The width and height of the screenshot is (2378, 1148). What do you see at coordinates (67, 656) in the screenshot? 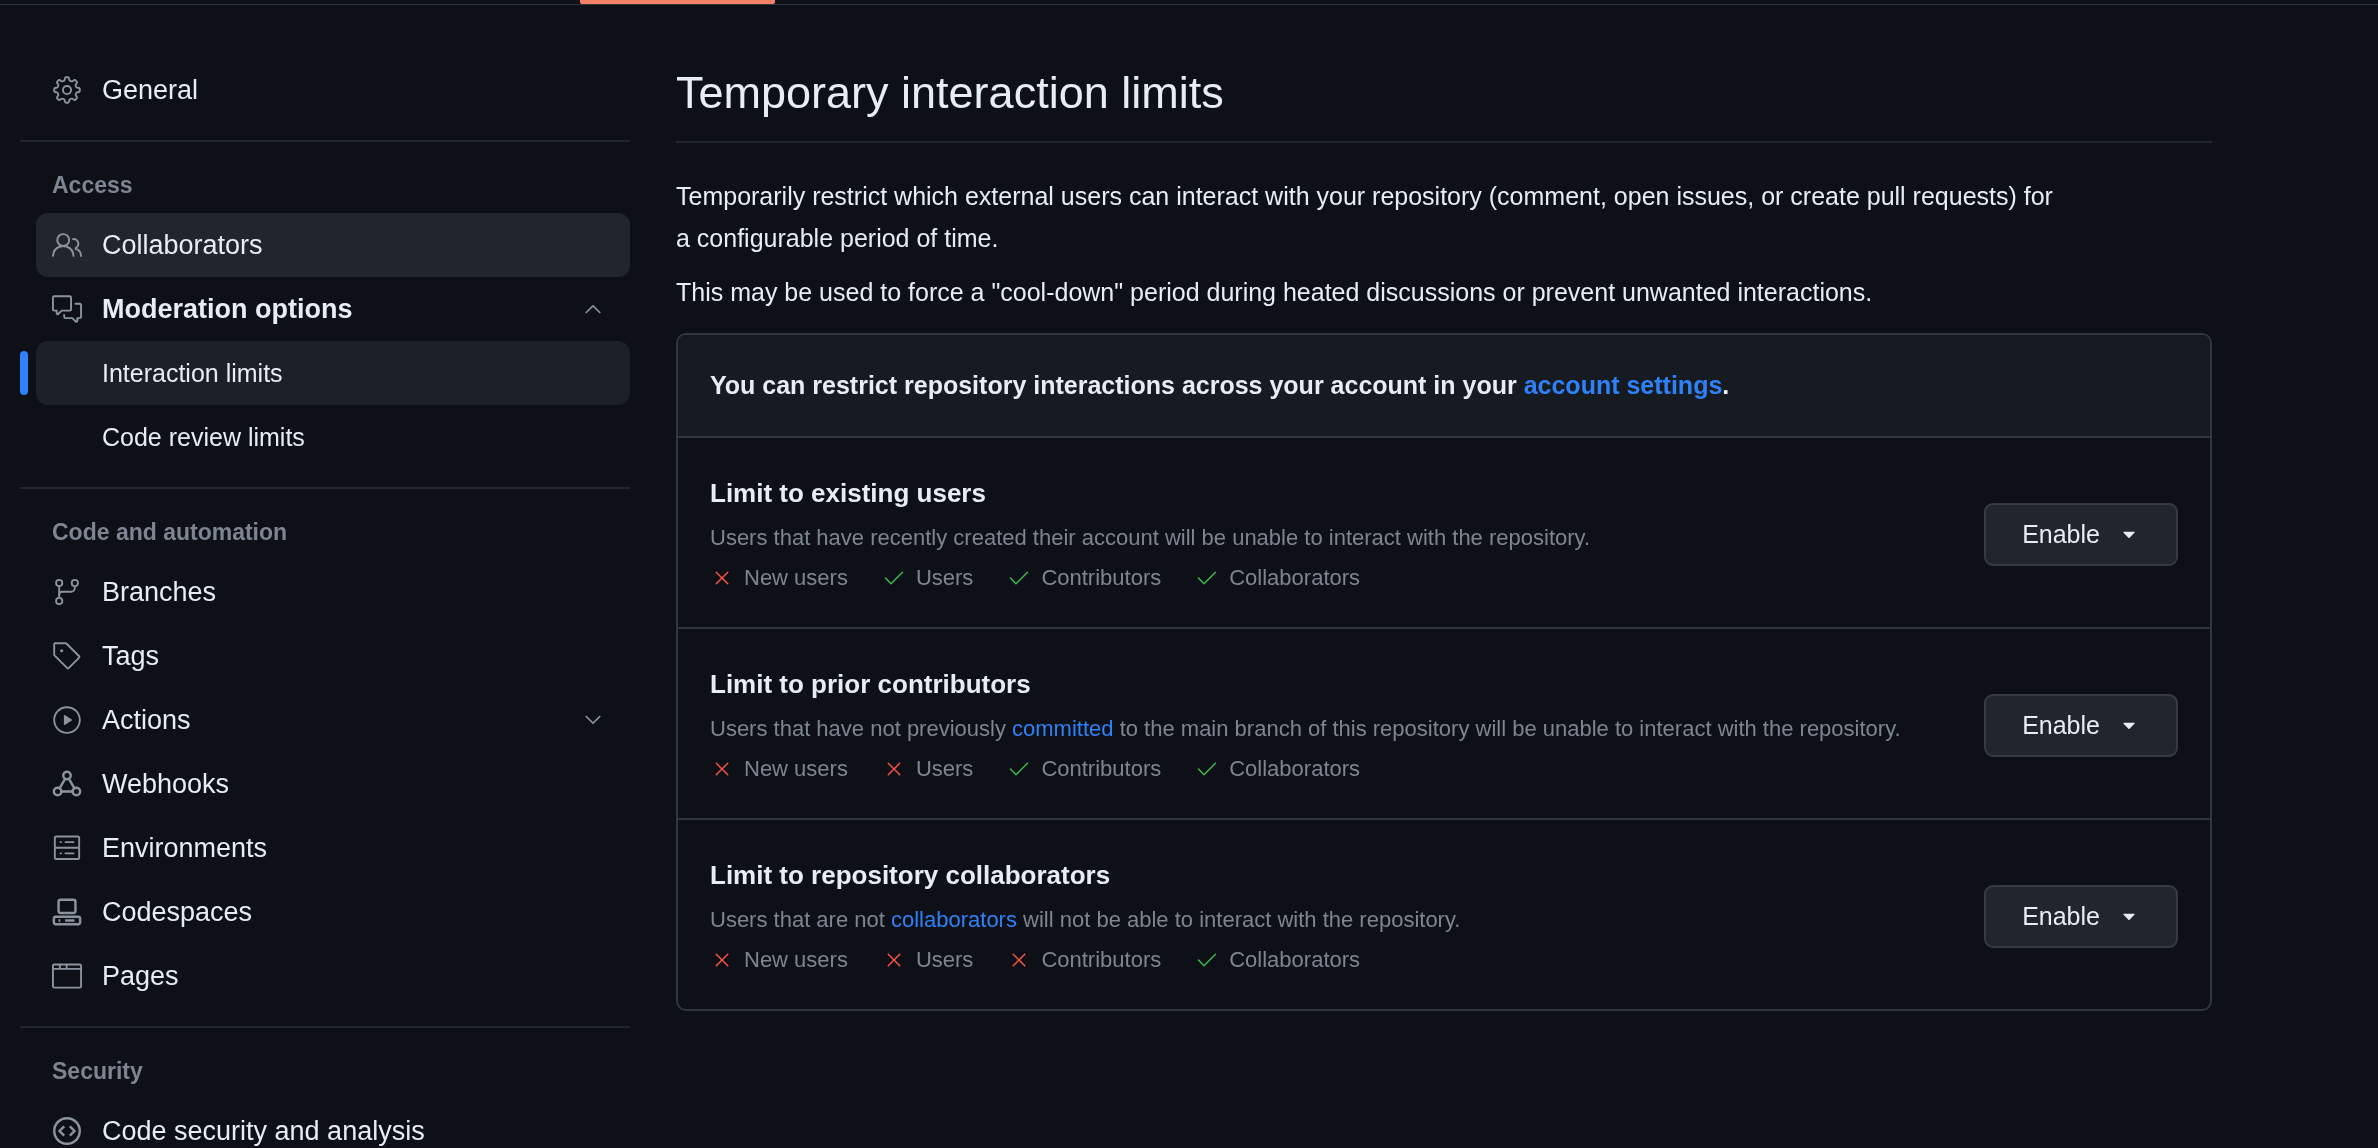
I see `tag-icon` at bounding box center [67, 656].